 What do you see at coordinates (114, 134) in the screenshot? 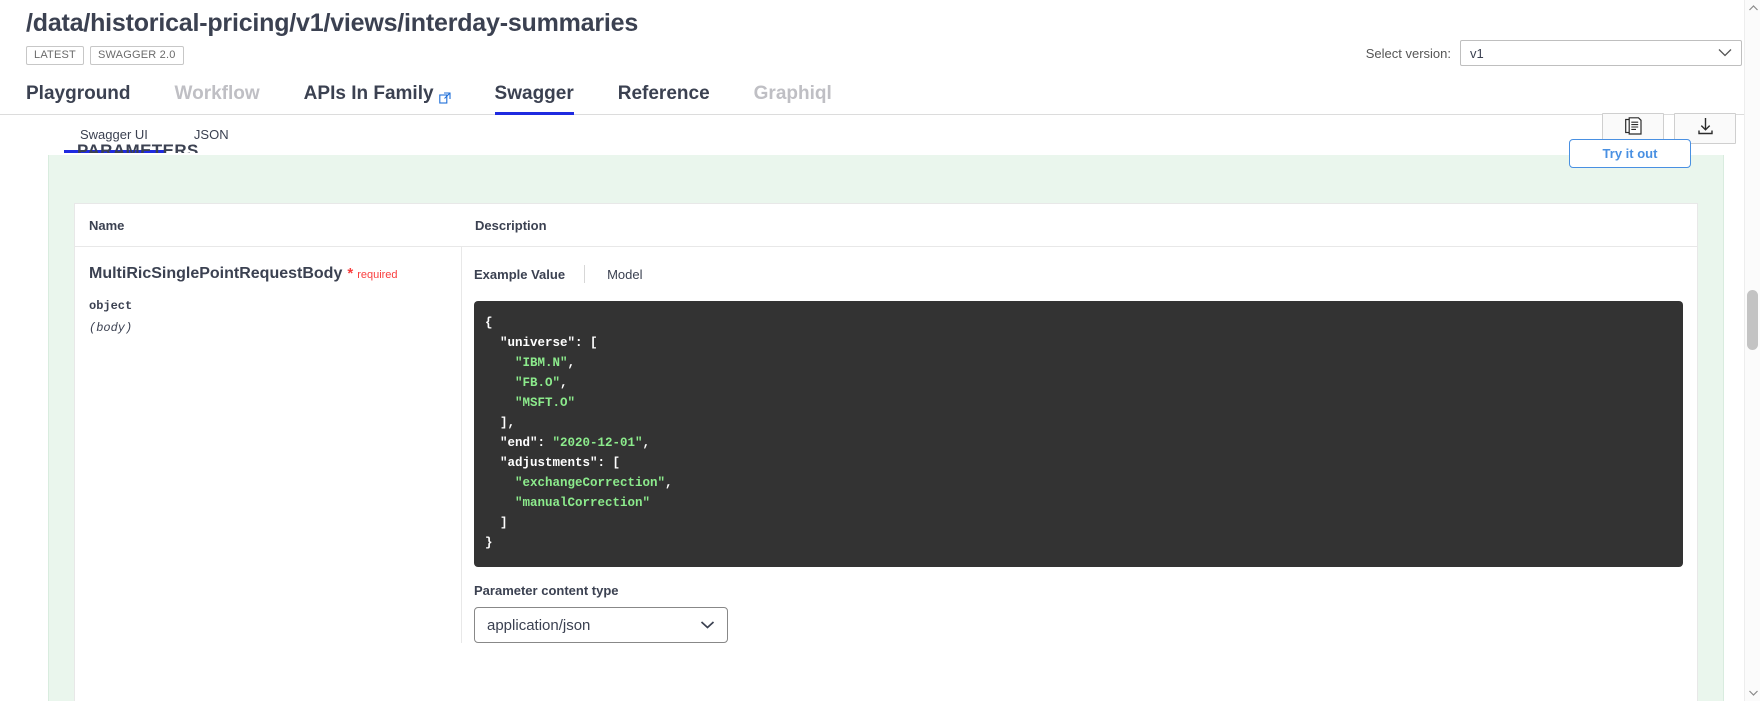
I see `subtab-swagger-ui-label: Swagger UI` at bounding box center [114, 134].